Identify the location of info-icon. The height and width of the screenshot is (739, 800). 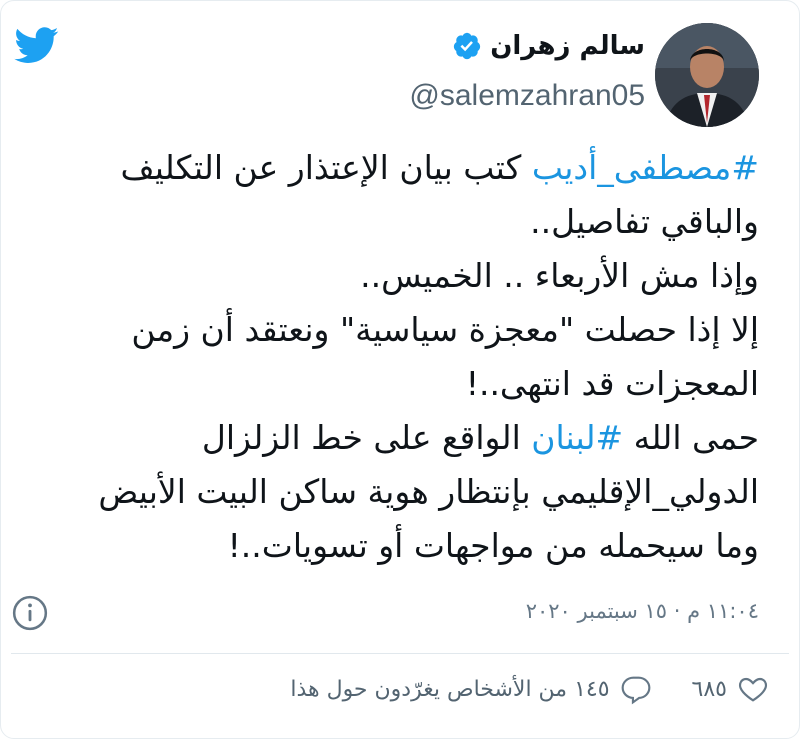
(30, 613).